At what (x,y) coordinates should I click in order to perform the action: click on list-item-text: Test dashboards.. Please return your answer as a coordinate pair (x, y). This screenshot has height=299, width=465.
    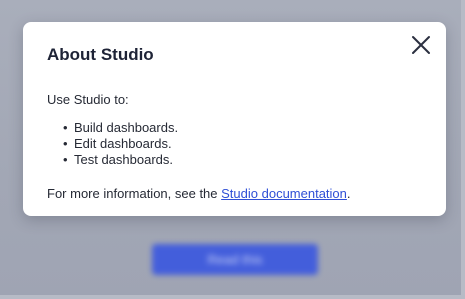
    Looking at the image, I should click on (124, 159).